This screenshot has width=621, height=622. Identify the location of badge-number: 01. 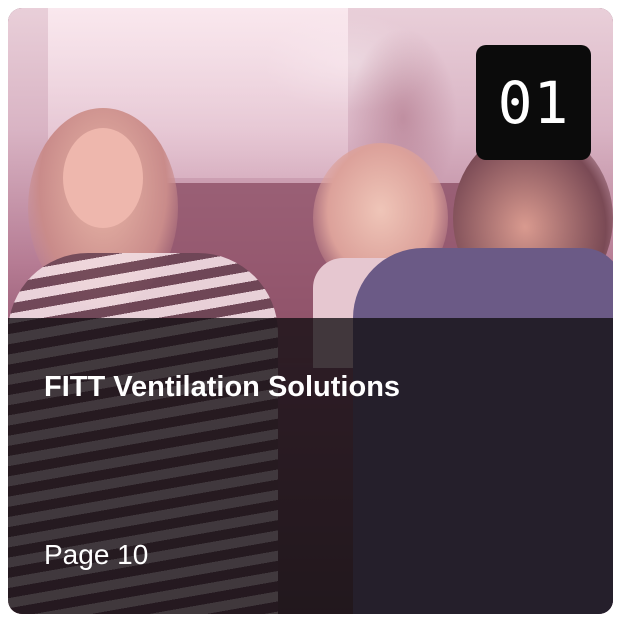
(533, 102).